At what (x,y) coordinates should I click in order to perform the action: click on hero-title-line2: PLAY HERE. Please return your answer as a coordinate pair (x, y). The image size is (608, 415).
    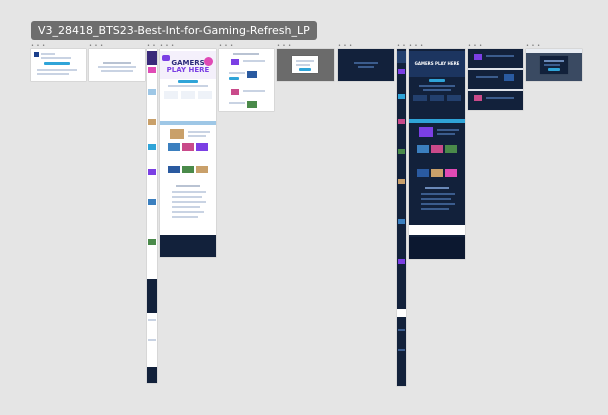
    Looking at the image, I should click on (188, 70).